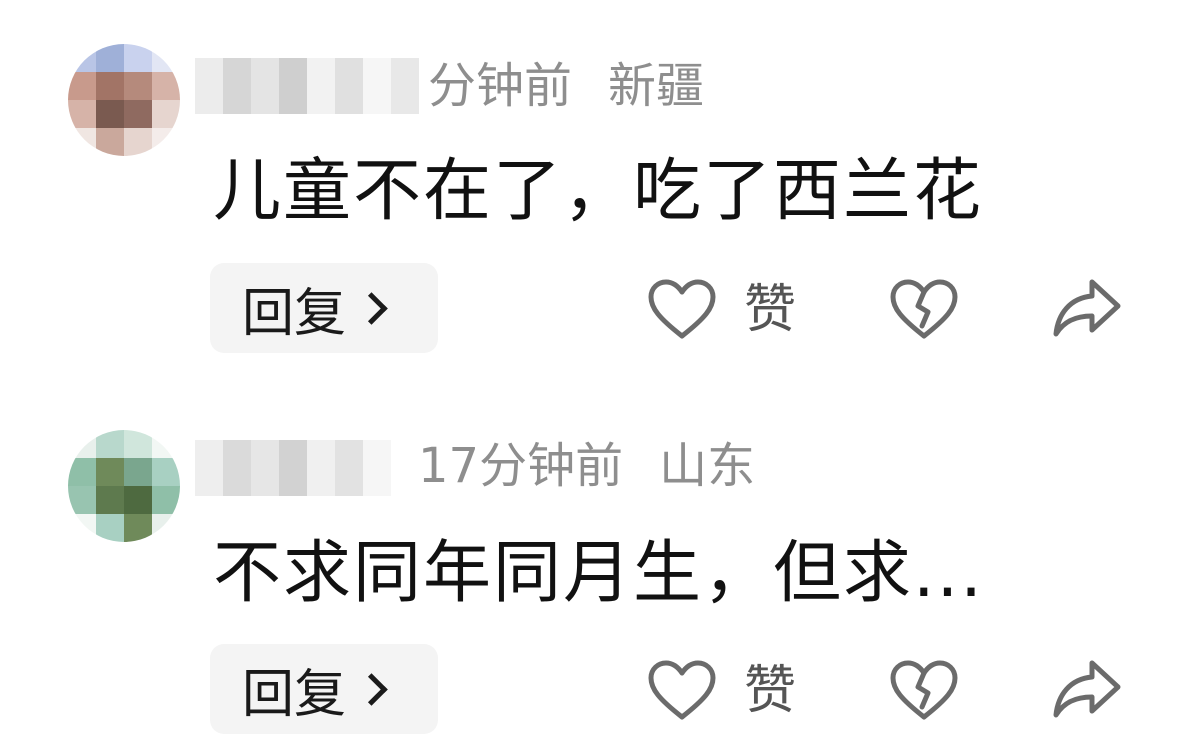 Image resolution: width=1200 pixels, height=743 pixels. Describe the element at coordinates (707, 466) in the screenshot. I see `comment-location: 山东` at that location.